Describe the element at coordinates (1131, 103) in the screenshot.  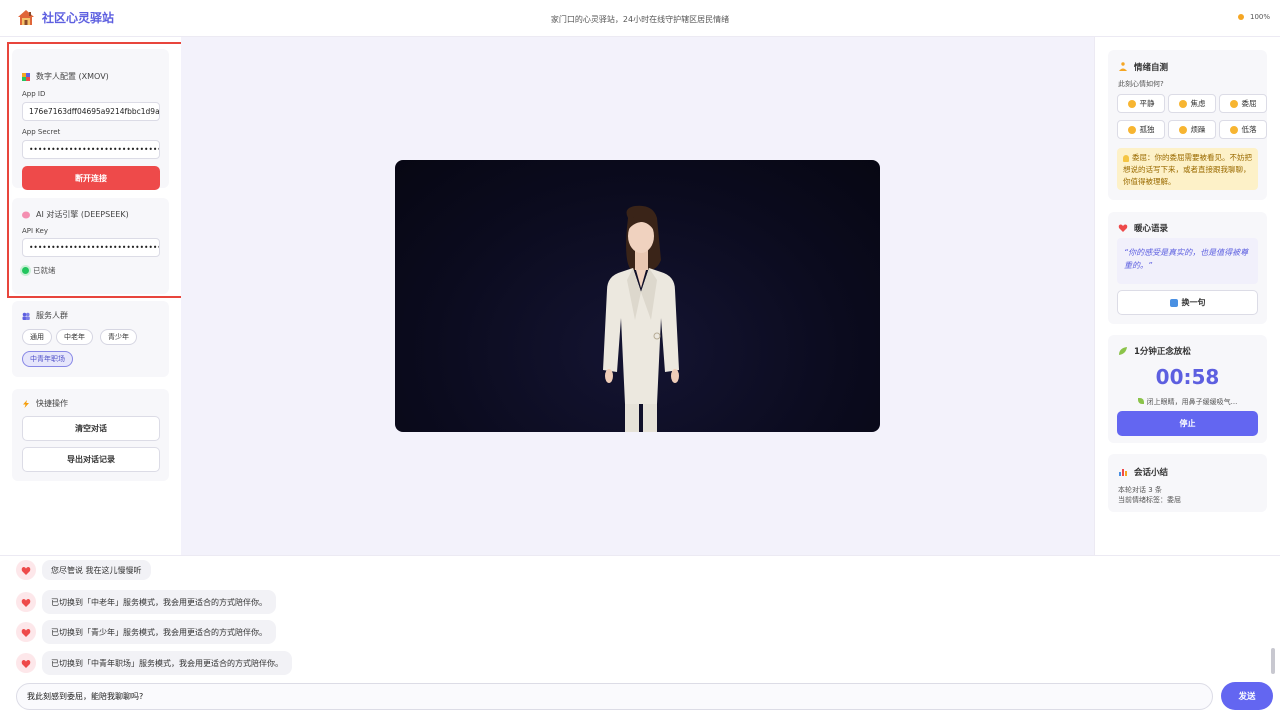
I see `calm-face-icon` at that location.